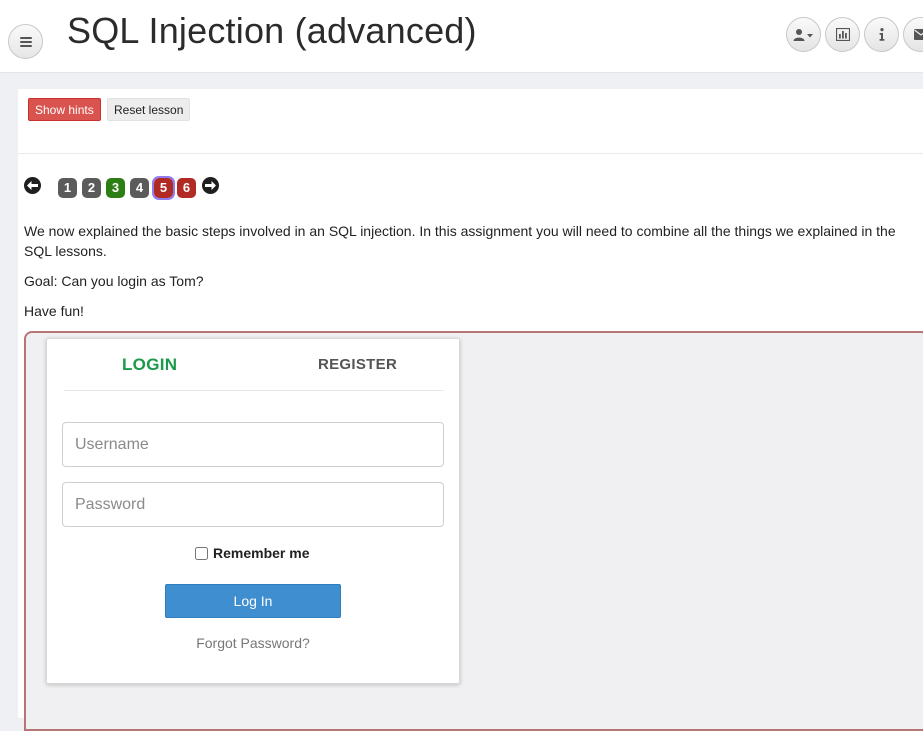 Image resolution: width=923 pixels, height=731 pixels. I want to click on previous-page-button, so click(32, 185).